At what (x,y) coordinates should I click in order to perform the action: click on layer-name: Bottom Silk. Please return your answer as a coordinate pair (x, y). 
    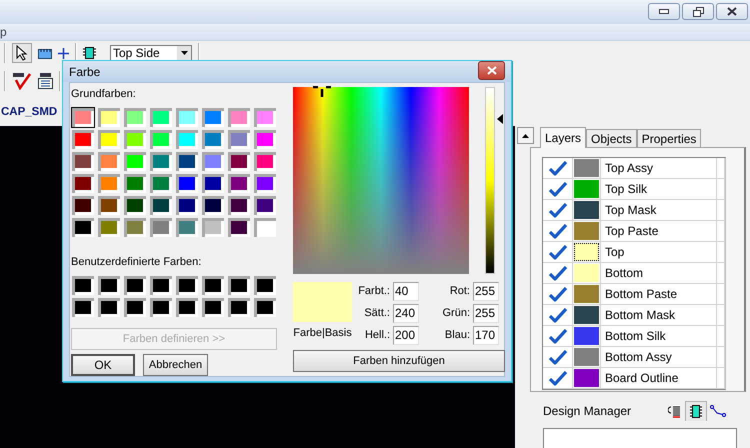
    Looking at the image, I should click on (635, 336).